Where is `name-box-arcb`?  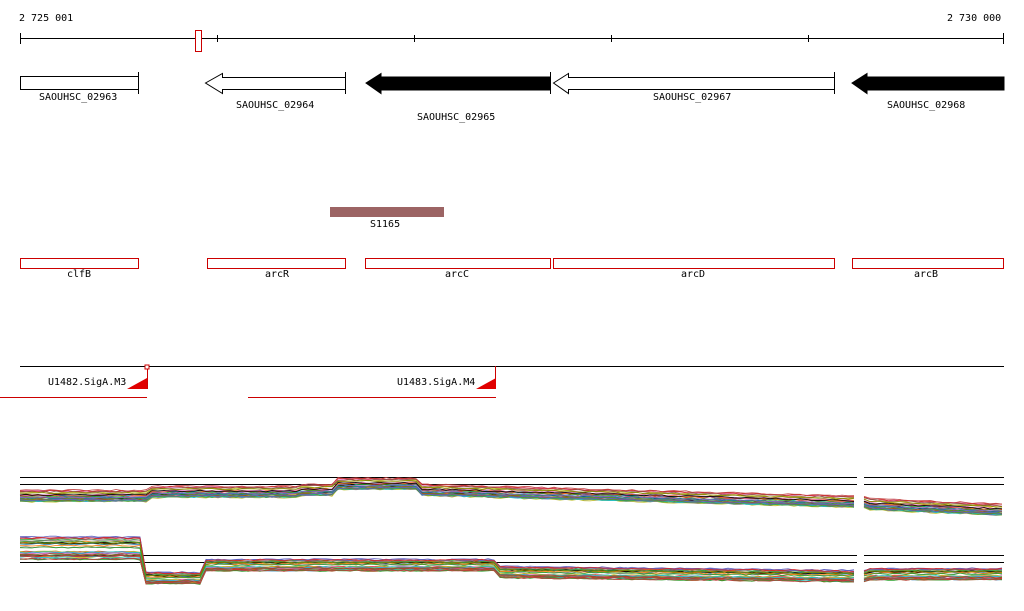 name-box-arcb is located at coordinates (928, 263).